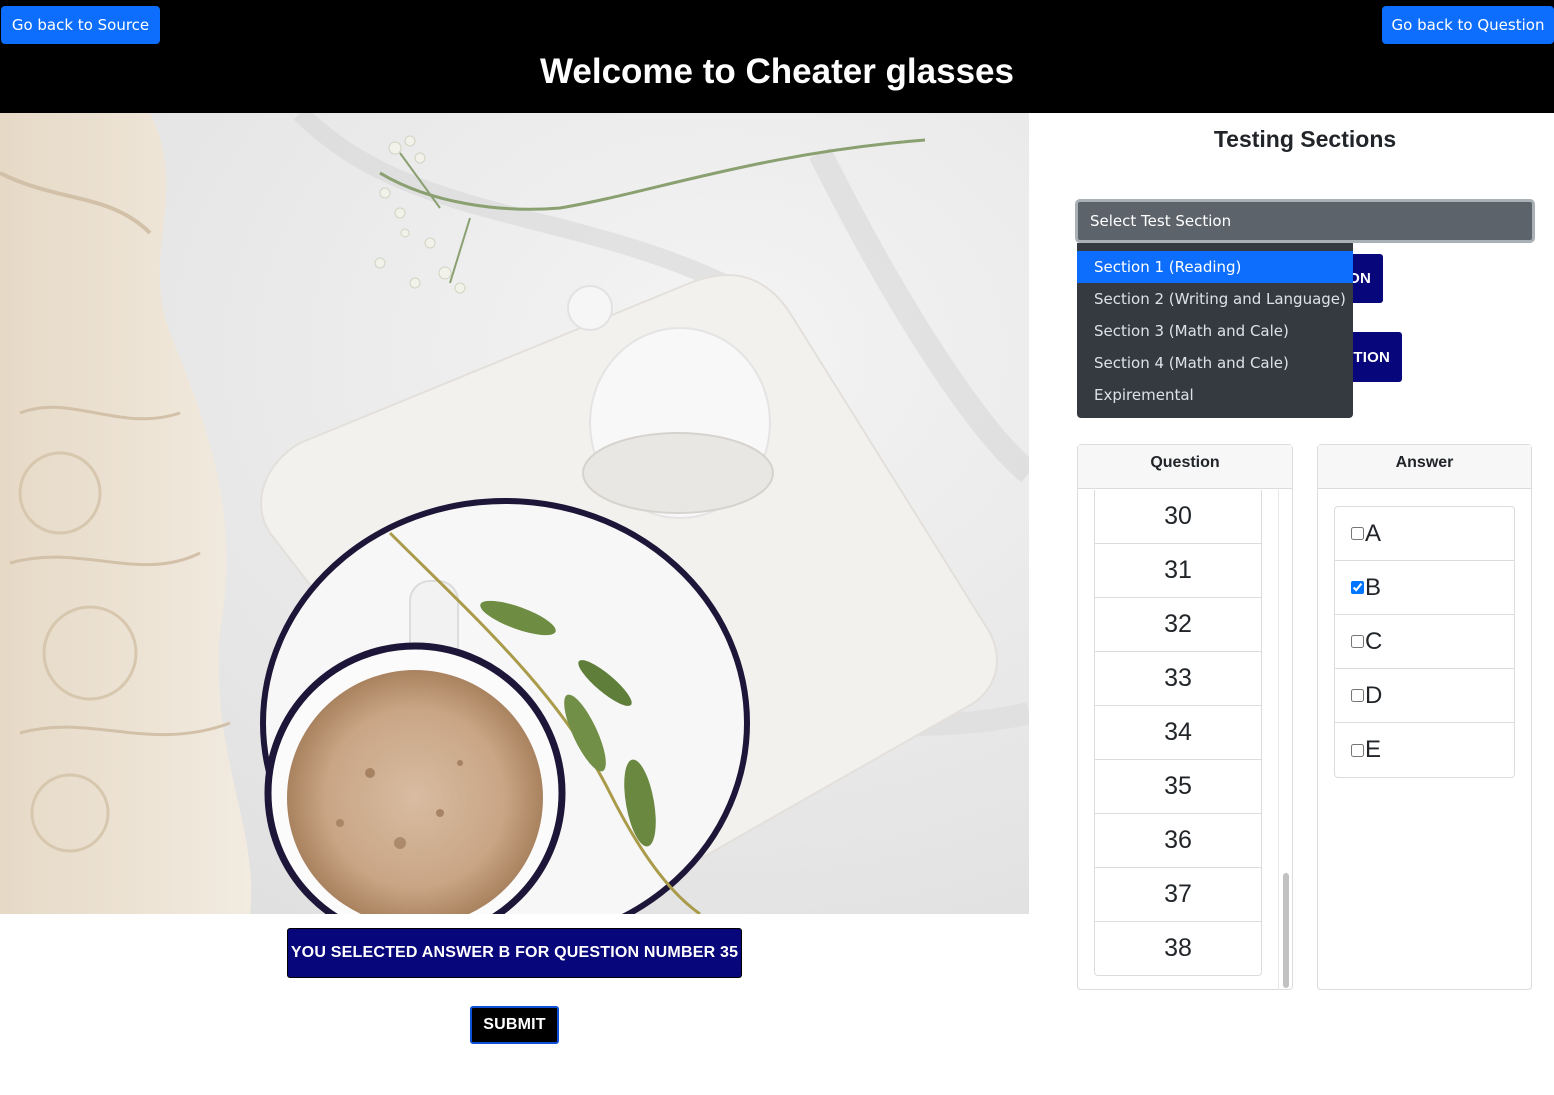  Describe the element at coordinates (1468, 25) in the screenshot. I see `go-back-to-question-button: Go back to Question` at that location.